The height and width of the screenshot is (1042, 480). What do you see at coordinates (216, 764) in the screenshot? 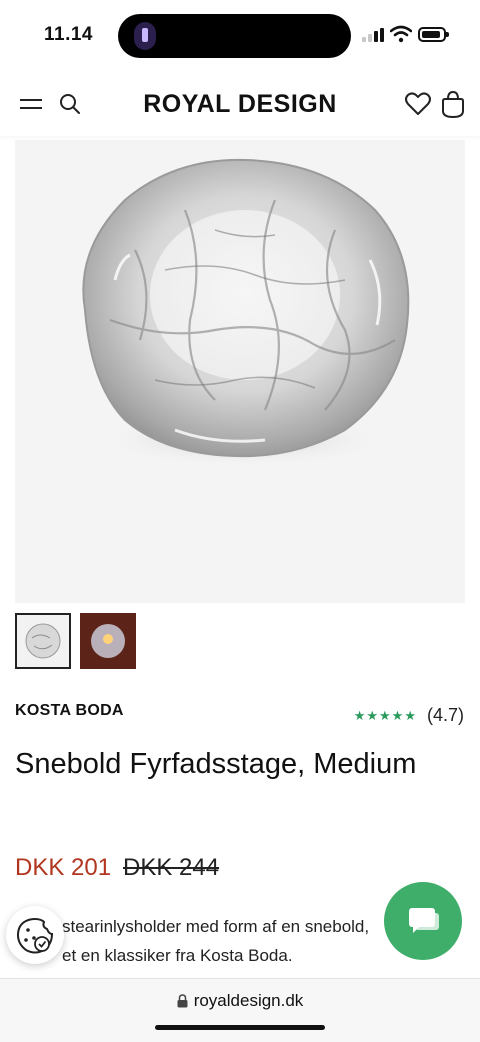
I see `product-title: Snebold Fyrfadsstage, Medium` at bounding box center [216, 764].